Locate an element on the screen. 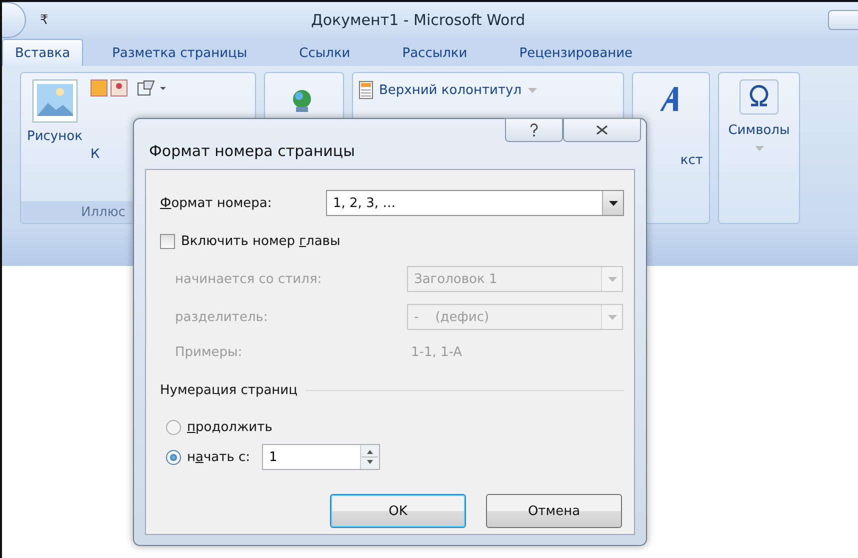  ribbon-tab: Рассылки is located at coordinates (434, 52).